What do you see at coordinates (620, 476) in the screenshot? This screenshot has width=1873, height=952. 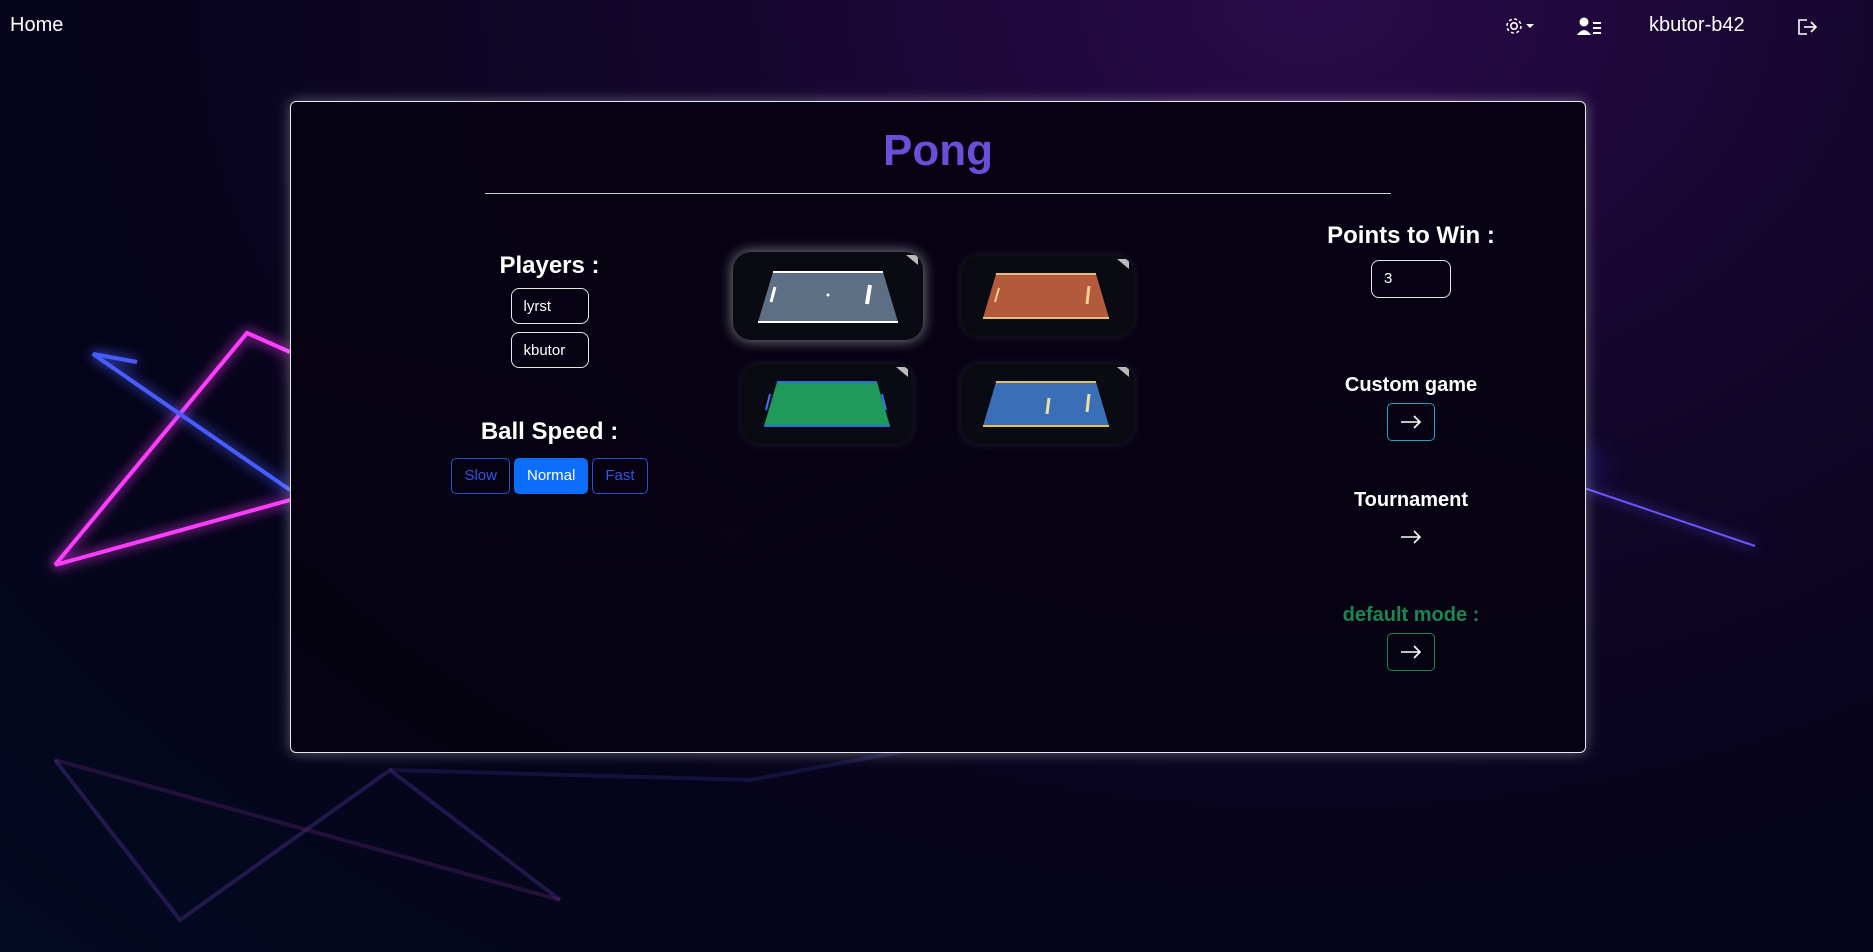 I see `speed-fast-button: Fast` at bounding box center [620, 476].